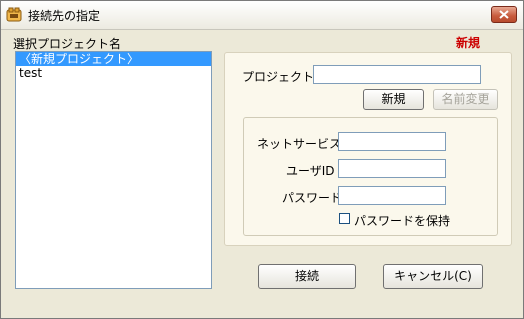 Image resolution: width=524 pixels, height=319 pixels. I want to click on close-icon, so click(504, 14).